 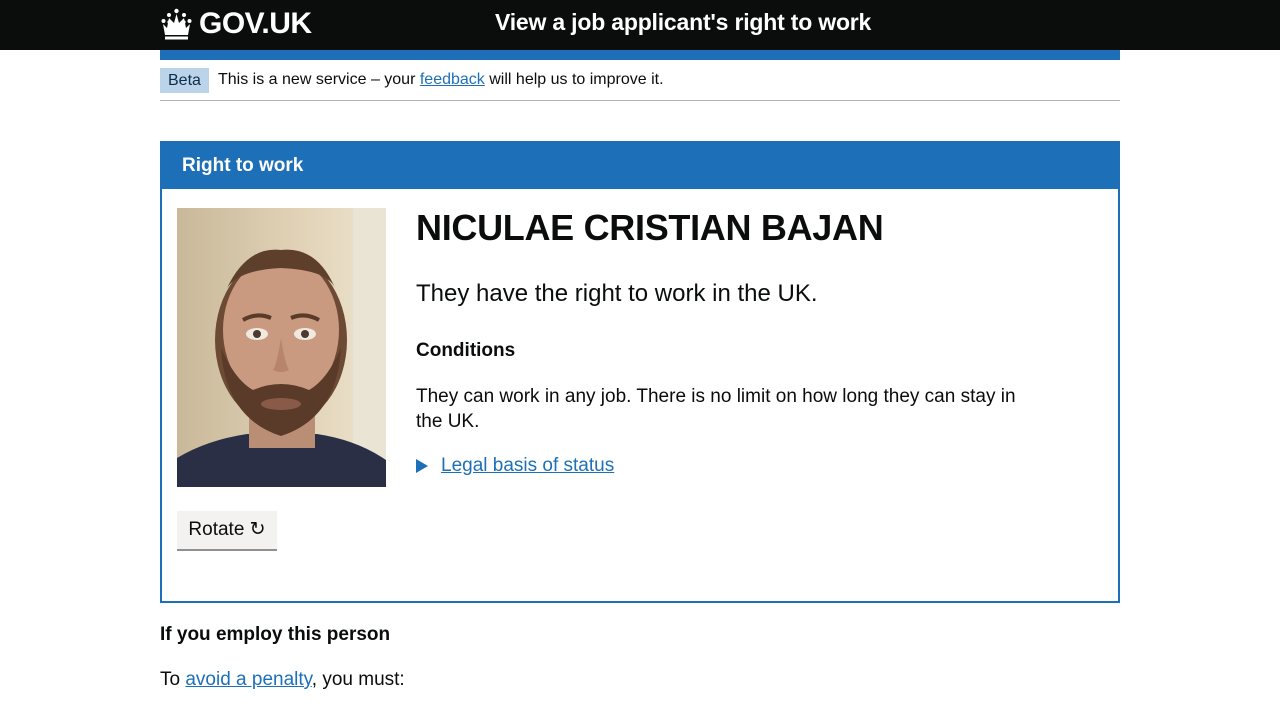 What do you see at coordinates (527, 466) in the screenshot?
I see `legal-basis-link: Legal basis of status` at bounding box center [527, 466].